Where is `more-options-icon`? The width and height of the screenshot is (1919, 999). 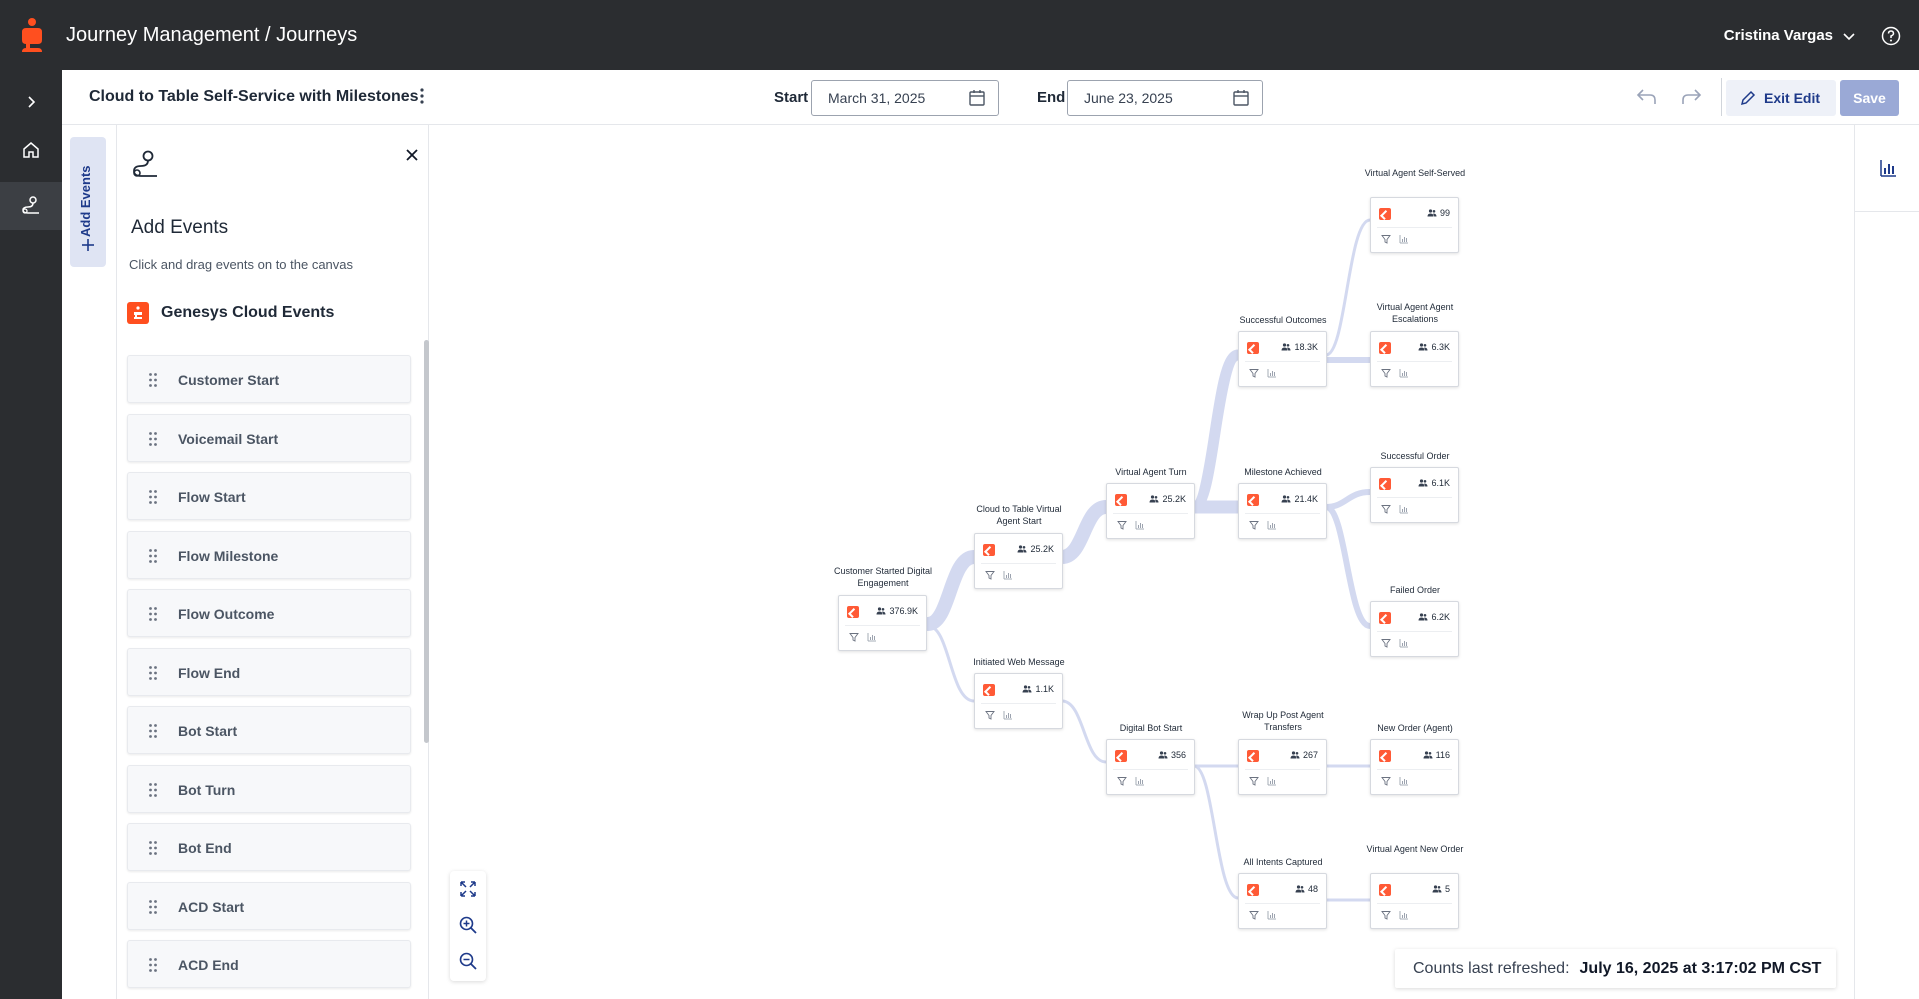
more-options-icon is located at coordinates (422, 96).